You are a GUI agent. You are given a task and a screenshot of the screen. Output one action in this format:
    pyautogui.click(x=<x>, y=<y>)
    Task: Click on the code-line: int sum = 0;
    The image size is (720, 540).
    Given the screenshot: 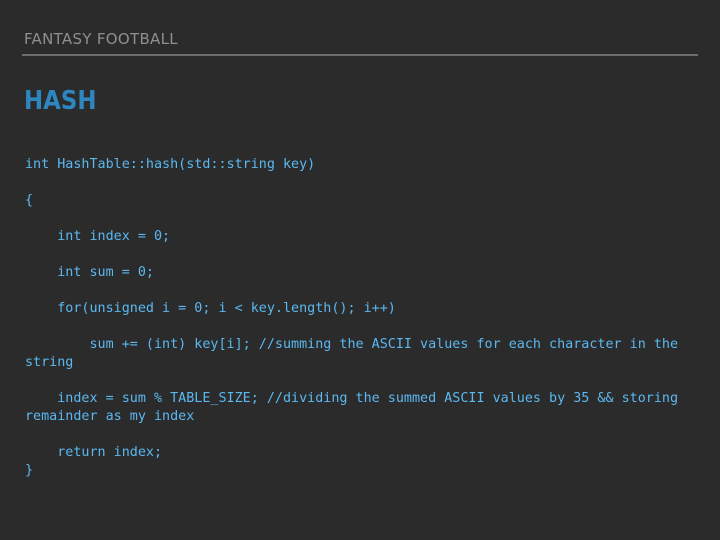 What is the action you would take?
    pyautogui.click(x=89, y=272)
    